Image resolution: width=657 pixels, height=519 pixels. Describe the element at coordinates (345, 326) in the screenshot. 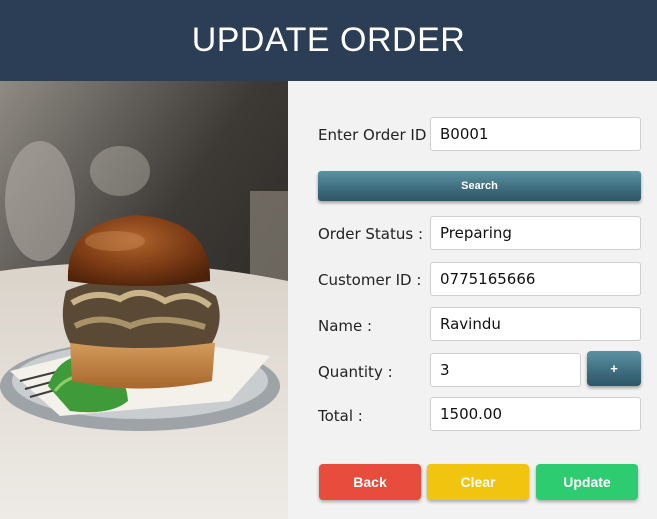

I see `name-label: Name :` at that location.